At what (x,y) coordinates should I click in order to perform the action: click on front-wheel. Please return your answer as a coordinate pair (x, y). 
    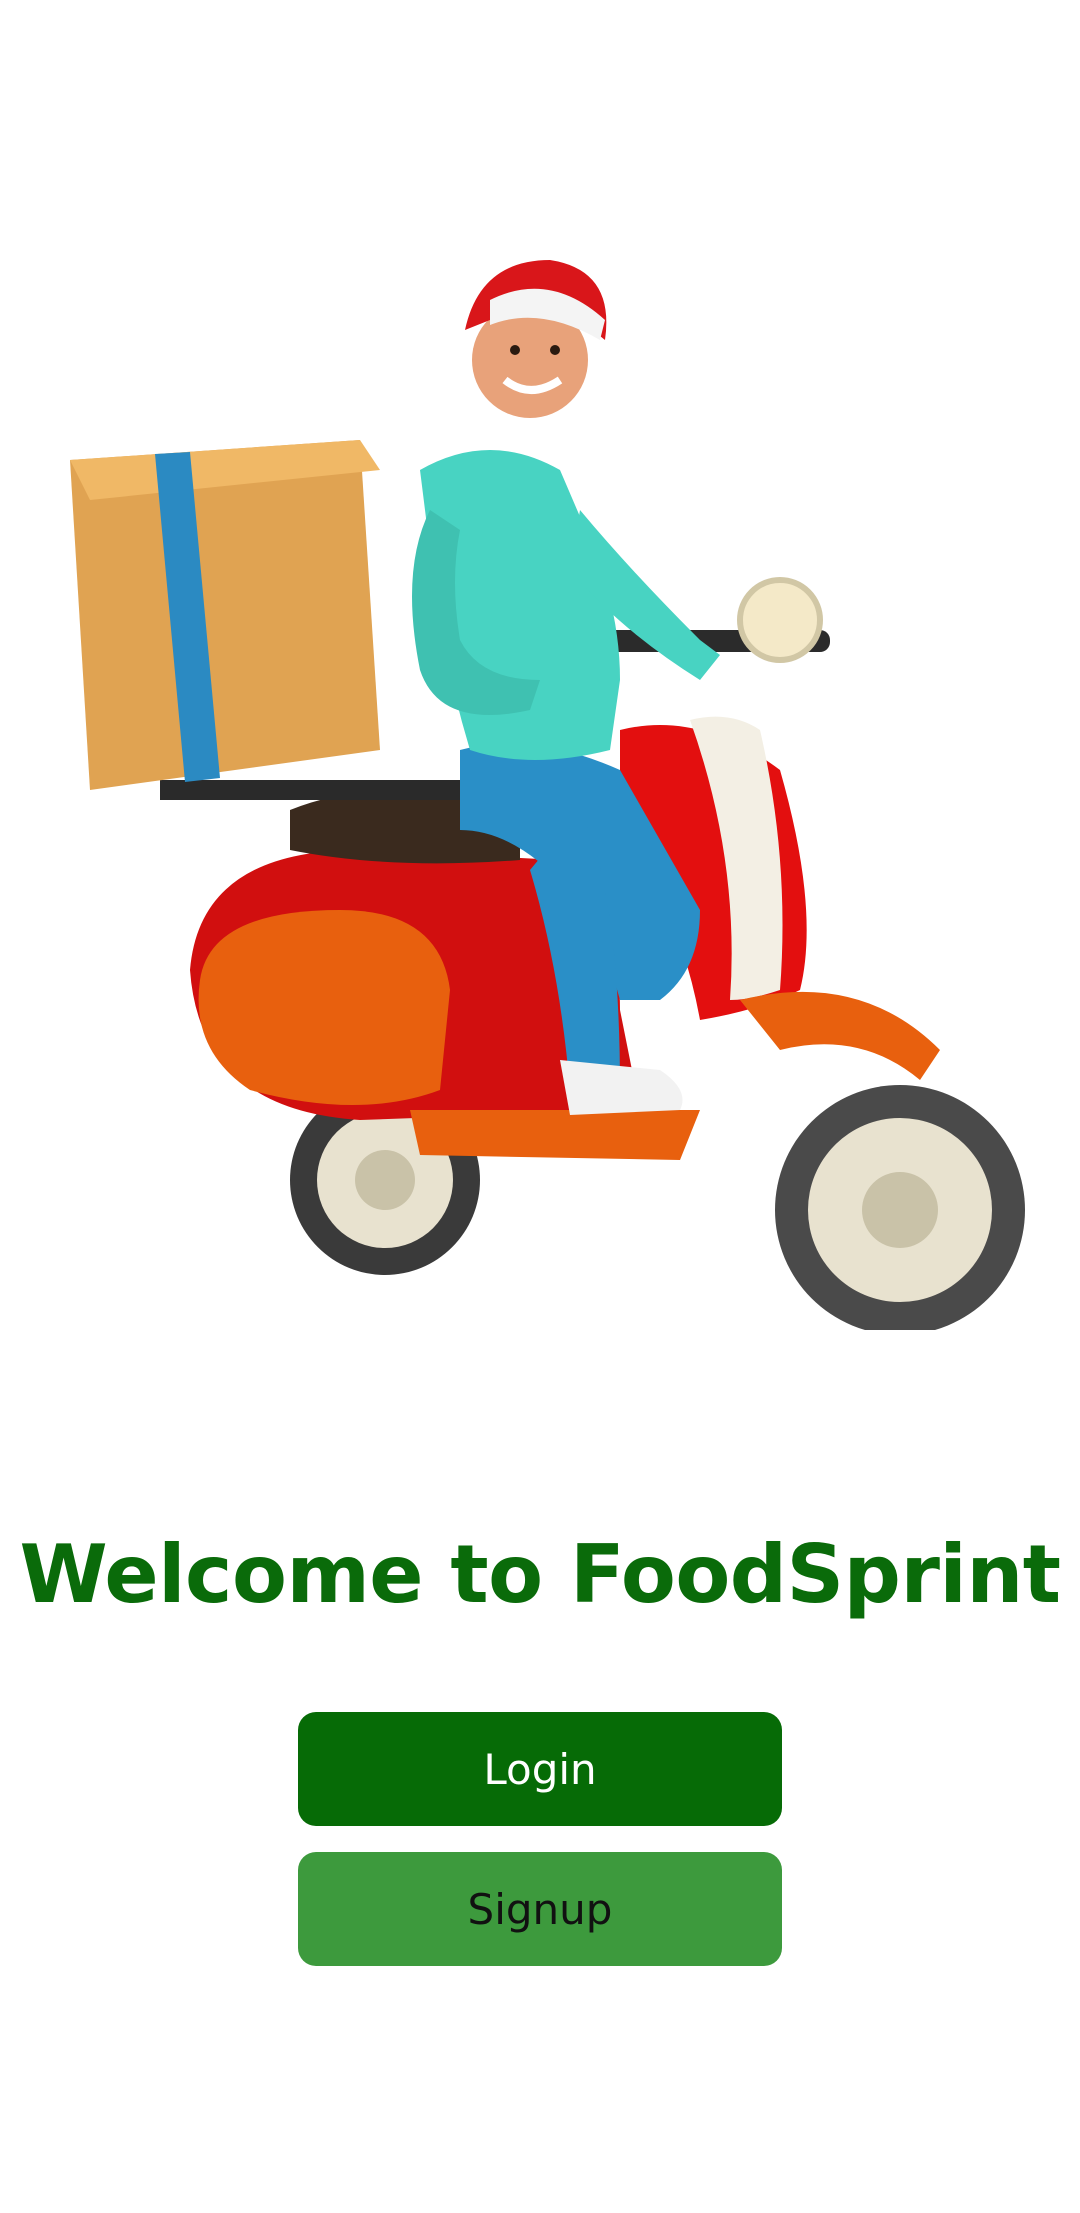
    Looking at the image, I should click on (900, 1207).